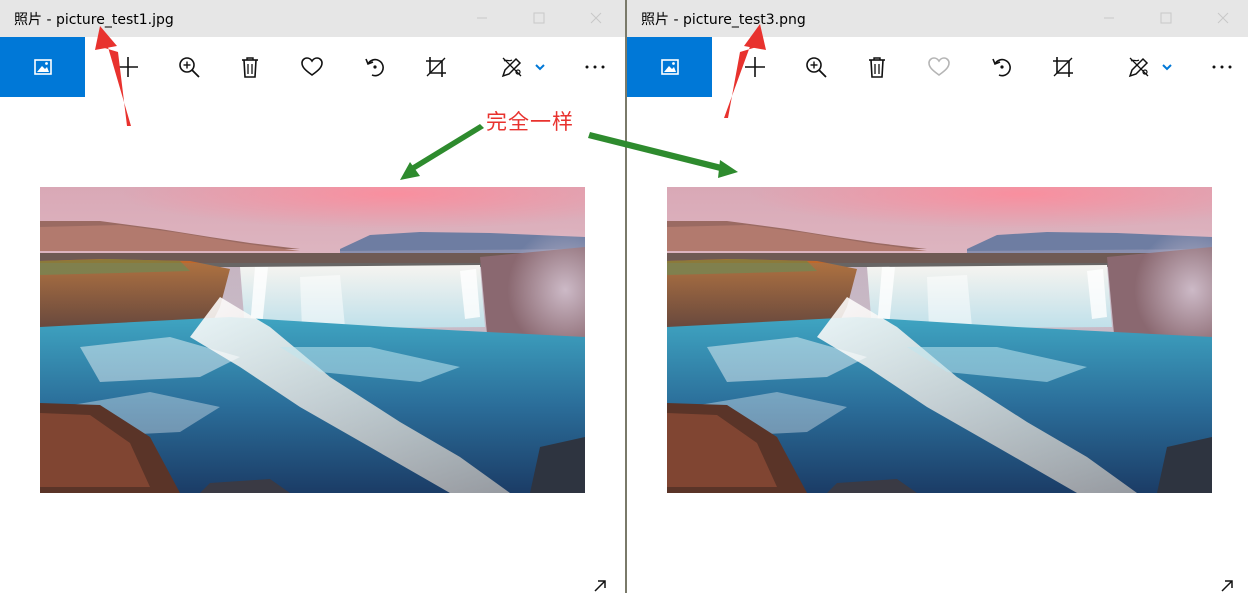  I want to click on annotation-label: 完全一样, so click(530, 122).